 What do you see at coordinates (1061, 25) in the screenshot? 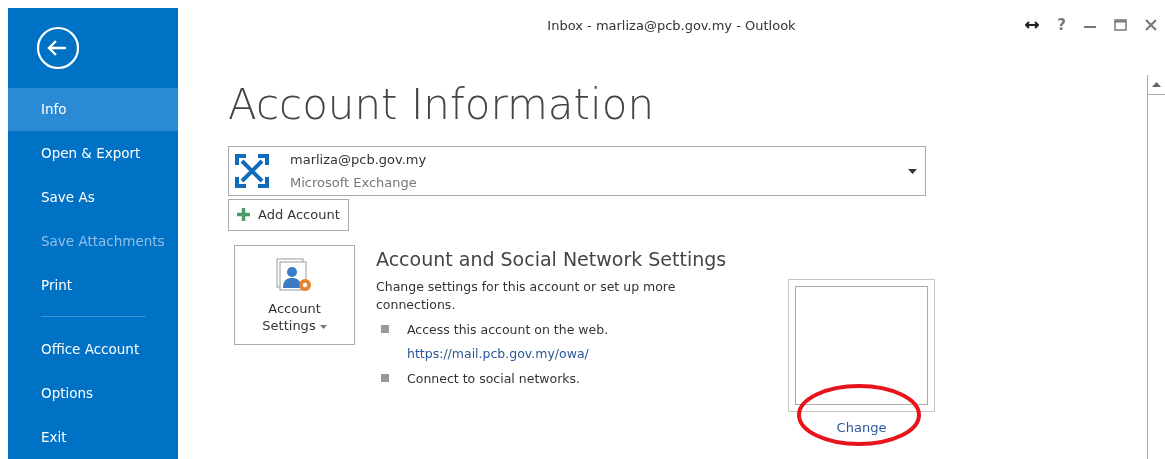
I see `help-button: ?` at bounding box center [1061, 25].